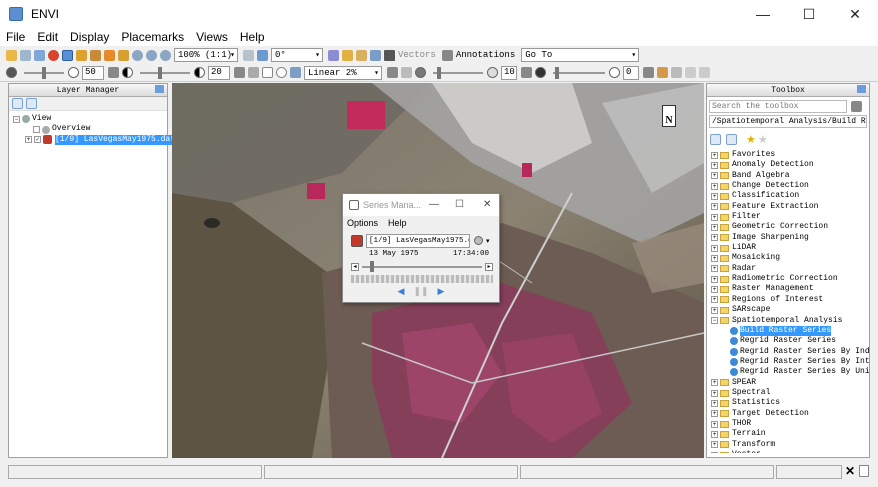 Image resolution: width=878 pixels, height=487 pixels. What do you see at coordinates (790, 383) in the screenshot?
I see `toolbox-item: + SPEAR` at bounding box center [790, 383].